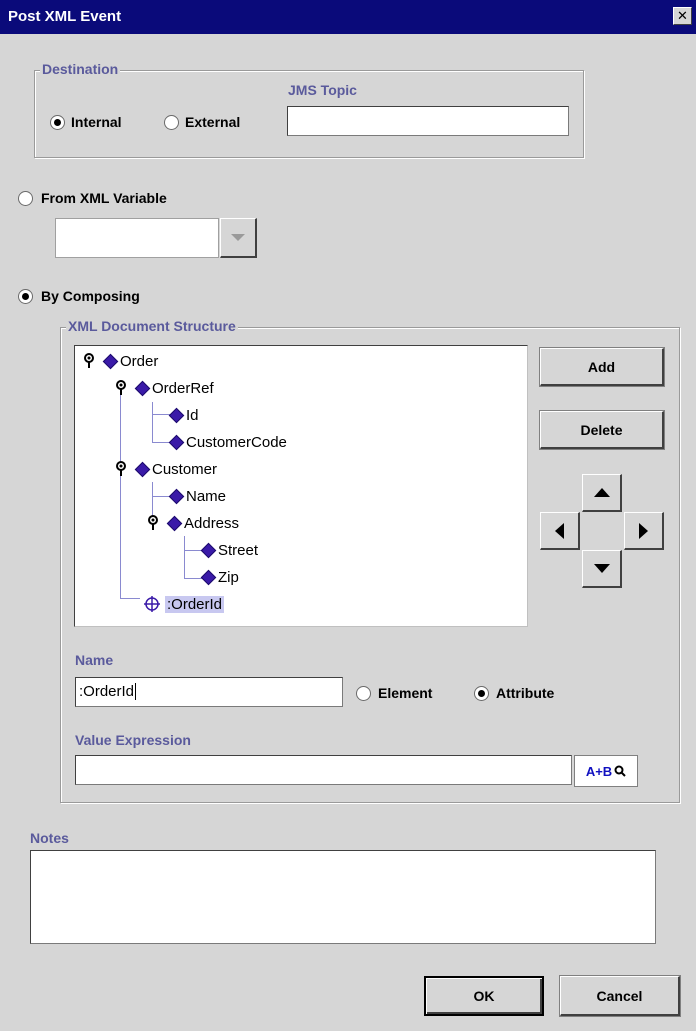 This screenshot has width=696, height=1031. Describe the element at coordinates (137, 238) in the screenshot. I see `xml-variable-dropdown-value` at that location.